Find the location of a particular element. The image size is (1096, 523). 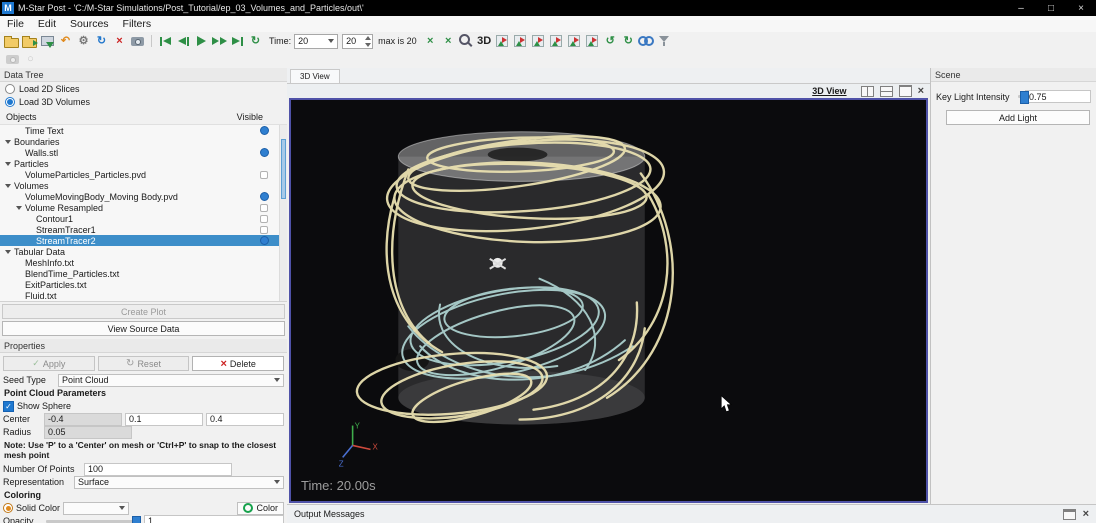

opacity-row: Opacity 1 is located at coordinates (143, 518).